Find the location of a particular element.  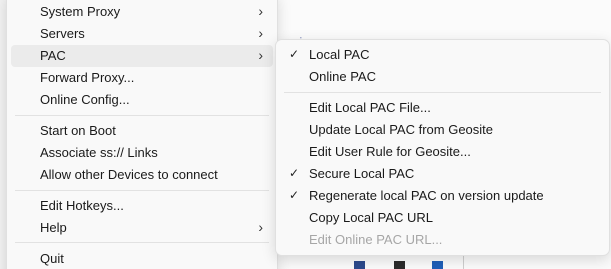

menu-item-associate-links: Associate ss:// Links is located at coordinates (142, 153).